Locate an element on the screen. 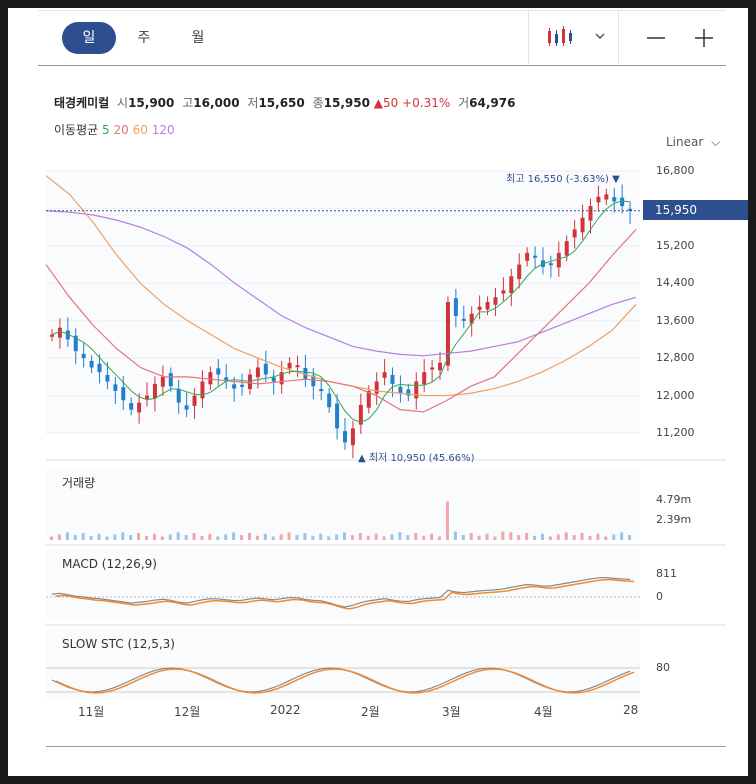 The height and width of the screenshot is (784, 756). volume-pane-label: 거래량 is located at coordinates (79, 483).